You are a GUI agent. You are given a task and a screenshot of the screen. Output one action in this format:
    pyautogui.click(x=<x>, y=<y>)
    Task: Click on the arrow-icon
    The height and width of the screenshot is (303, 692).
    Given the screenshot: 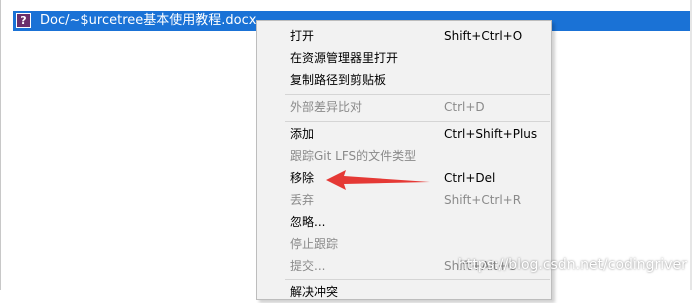 What is the action you would take?
    pyautogui.click(x=378, y=180)
    